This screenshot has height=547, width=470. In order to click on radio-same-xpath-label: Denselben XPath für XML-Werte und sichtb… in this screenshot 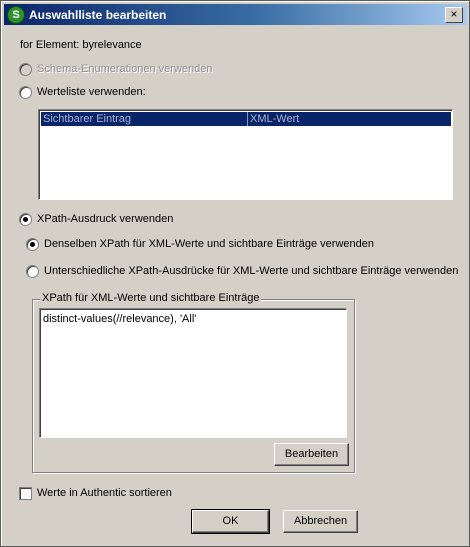, I will do `click(209, 244)`.